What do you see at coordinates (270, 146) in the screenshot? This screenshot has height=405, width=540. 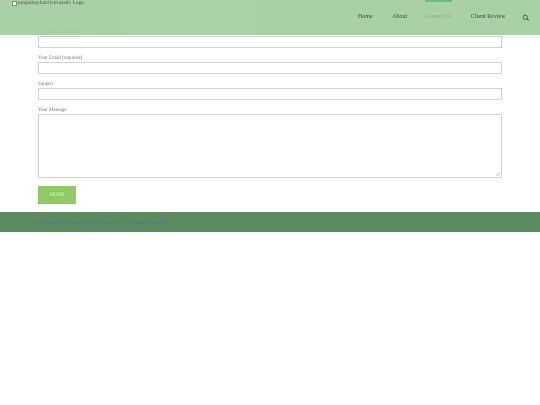 I see `message-textarea` at bounding box center [270, 146].